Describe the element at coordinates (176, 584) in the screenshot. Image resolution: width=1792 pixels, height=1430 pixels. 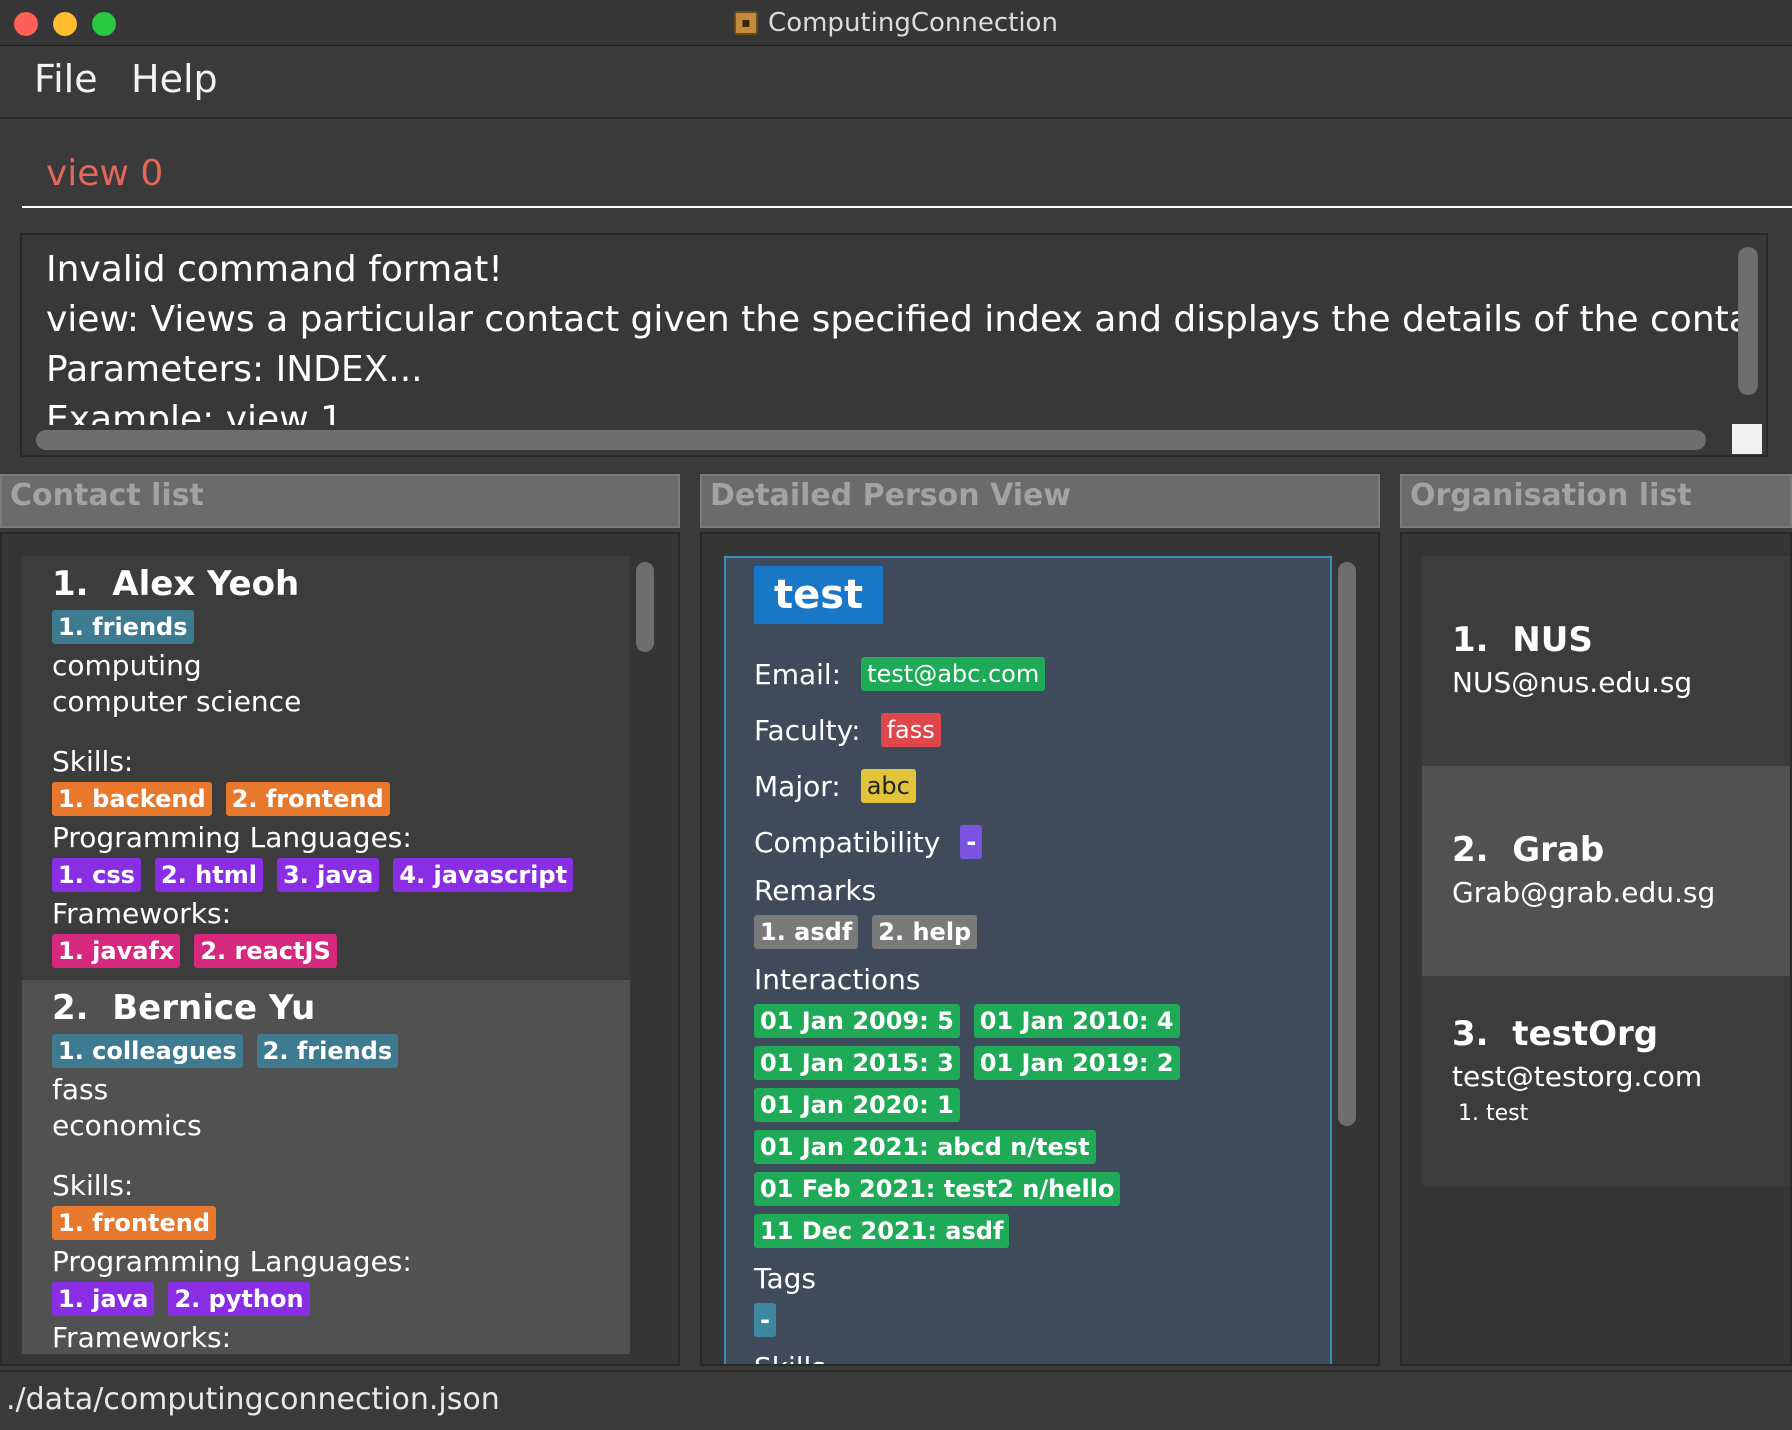
I see `contact-name: 1. Alex Yeoh` at that location.